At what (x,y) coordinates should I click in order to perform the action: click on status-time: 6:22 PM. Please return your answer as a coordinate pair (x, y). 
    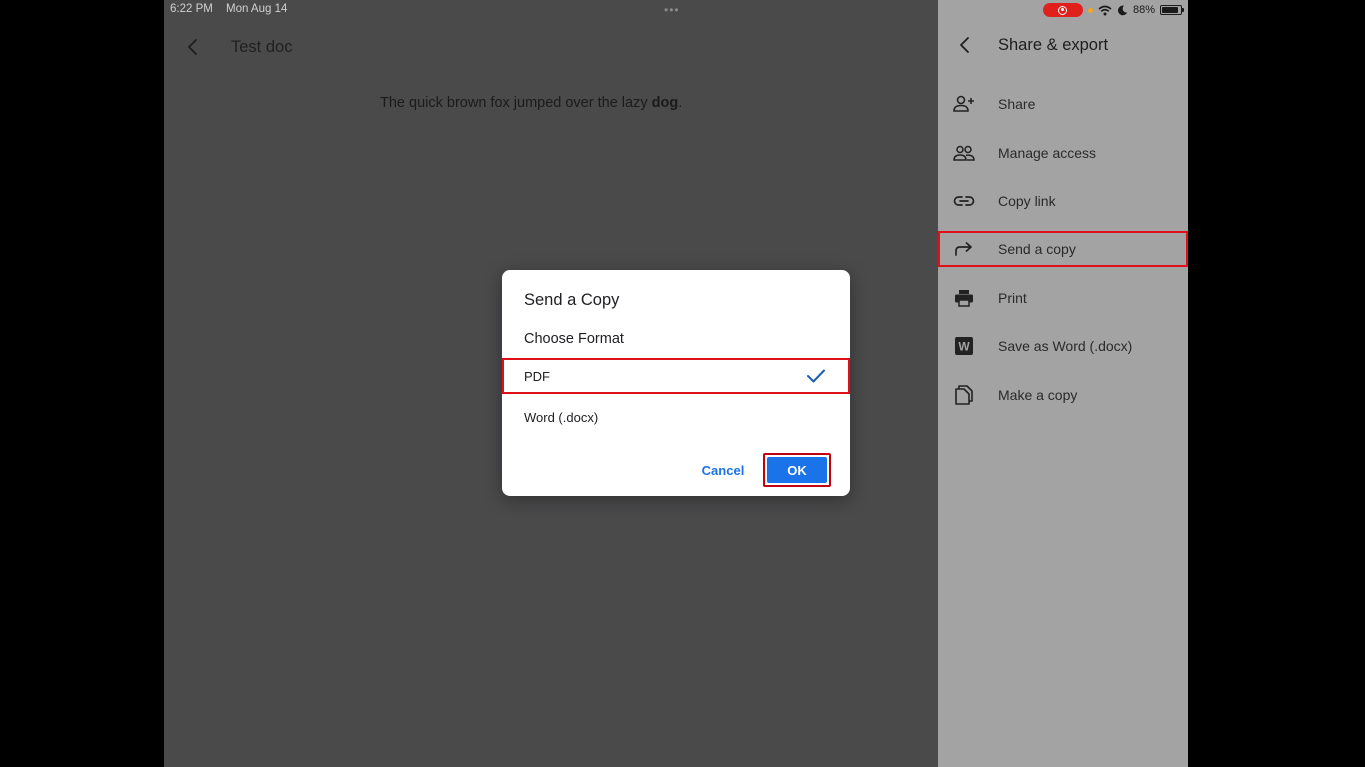
    Looking at the image, I should click on (191, 9).